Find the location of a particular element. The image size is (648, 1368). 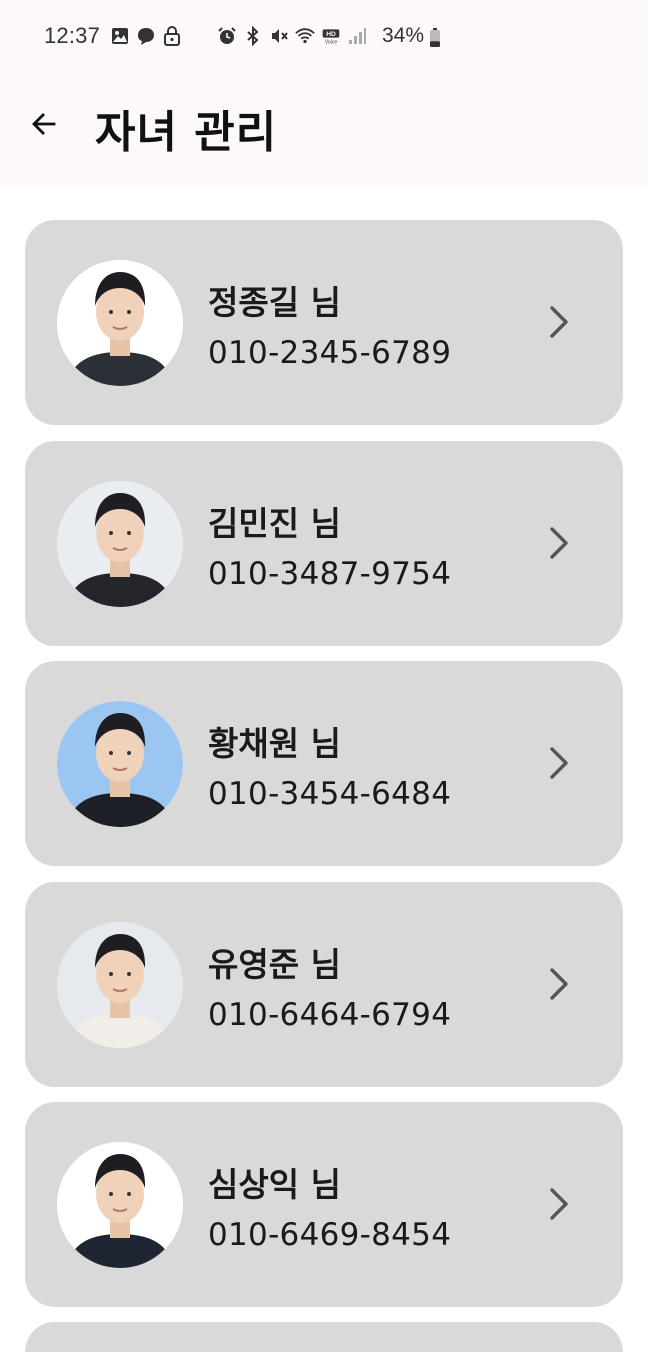

child-phone: 010-6464-6794 is located at coordinates (330, 1014).